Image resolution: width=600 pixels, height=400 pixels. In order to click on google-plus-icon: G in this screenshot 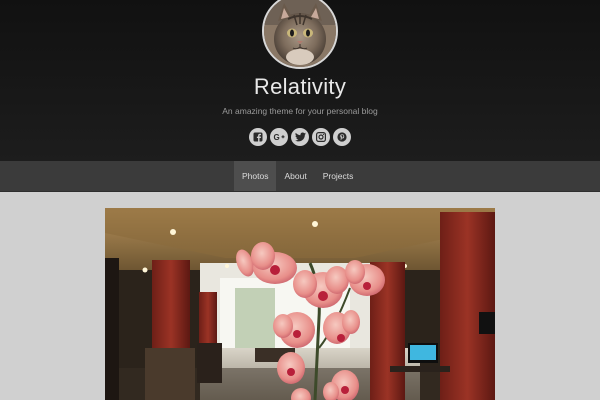, I will do `click(279, 137)`.